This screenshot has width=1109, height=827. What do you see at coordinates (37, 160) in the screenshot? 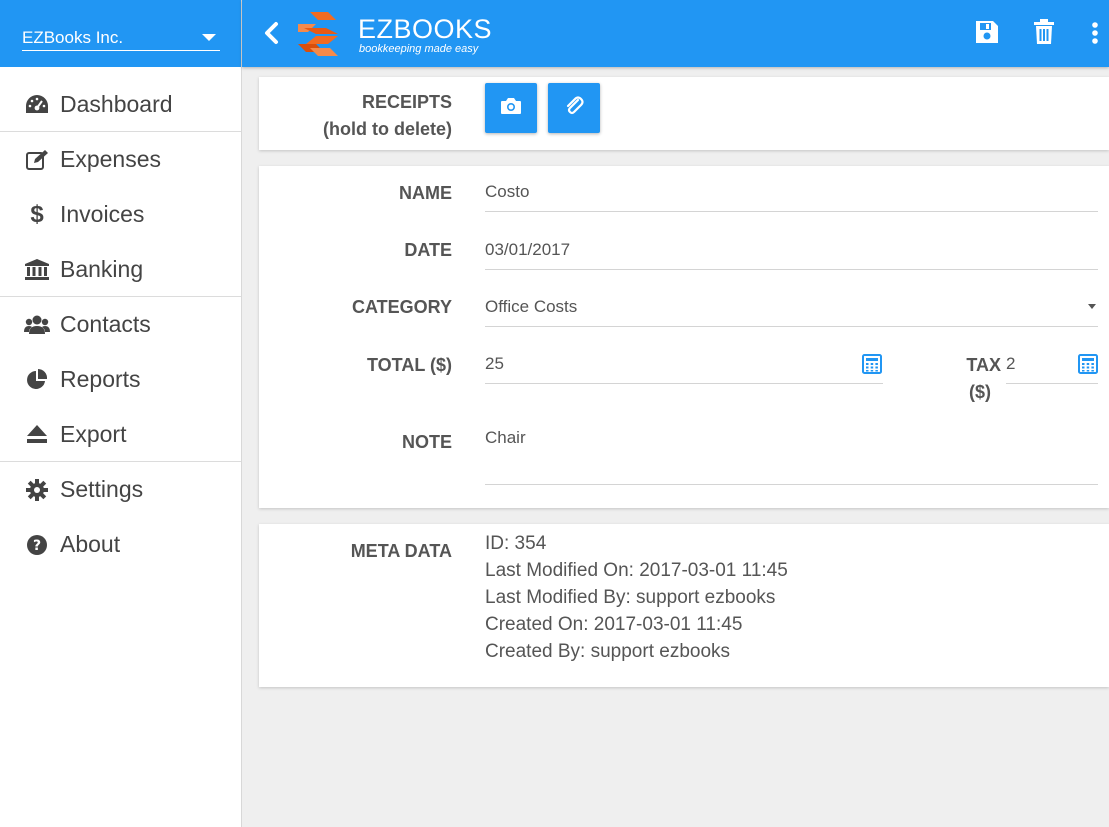
I see `edit-icon` at bounding box center [37, 160].